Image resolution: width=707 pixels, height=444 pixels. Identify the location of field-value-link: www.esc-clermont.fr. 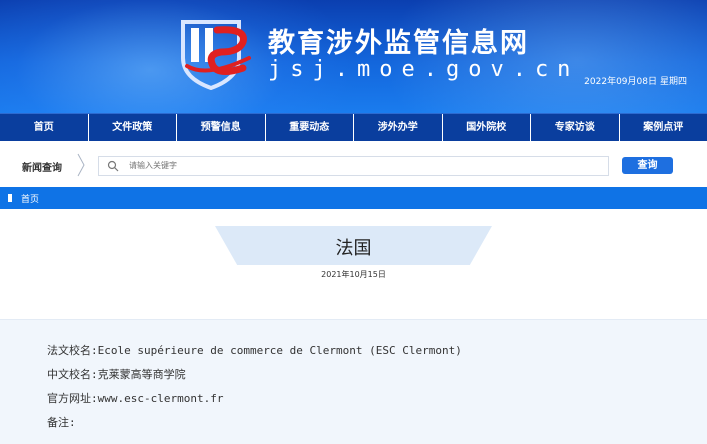
(161, 398).